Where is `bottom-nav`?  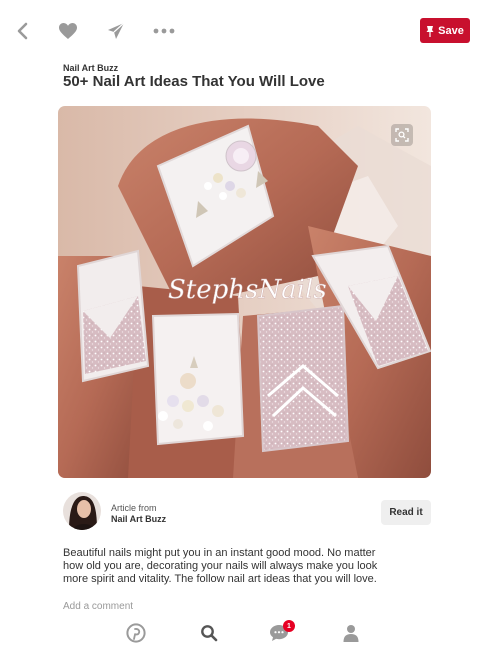 bottom-nav is located at coordinates (243, 634).